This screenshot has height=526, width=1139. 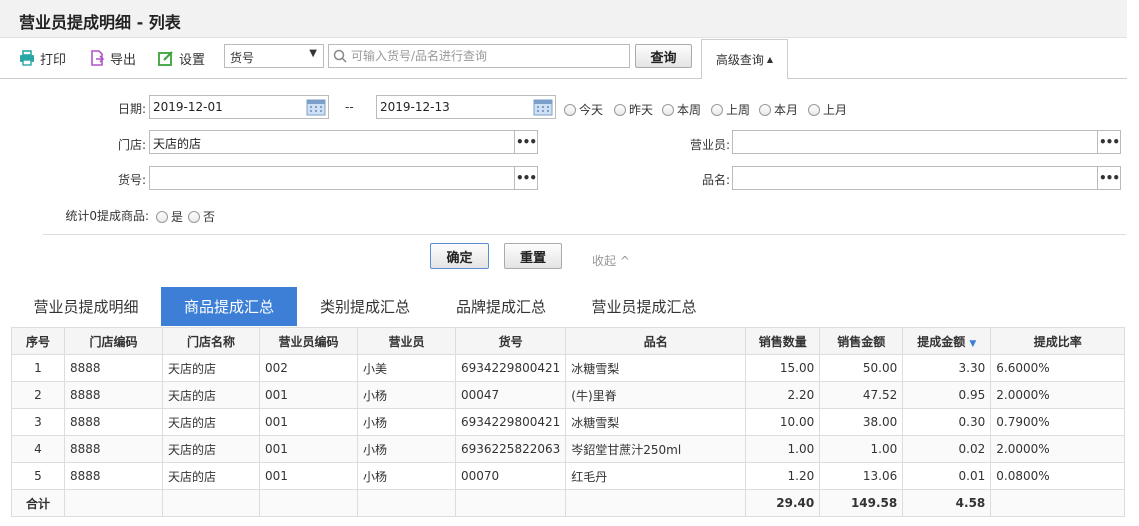 I want to click on chevron-up-icon: ^, so click(x=624, y=261).